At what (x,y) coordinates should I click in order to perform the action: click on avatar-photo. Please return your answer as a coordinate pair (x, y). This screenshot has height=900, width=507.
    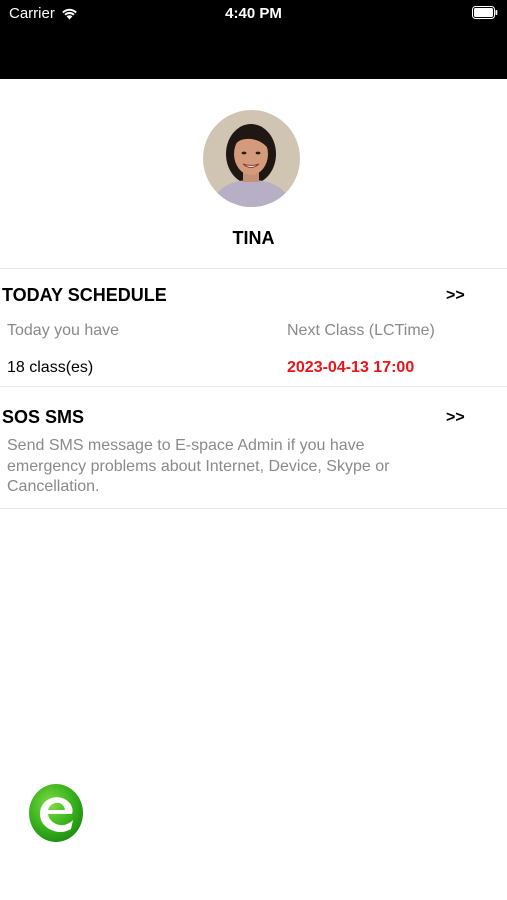
    Looking at the image, I should click on (251, 158).